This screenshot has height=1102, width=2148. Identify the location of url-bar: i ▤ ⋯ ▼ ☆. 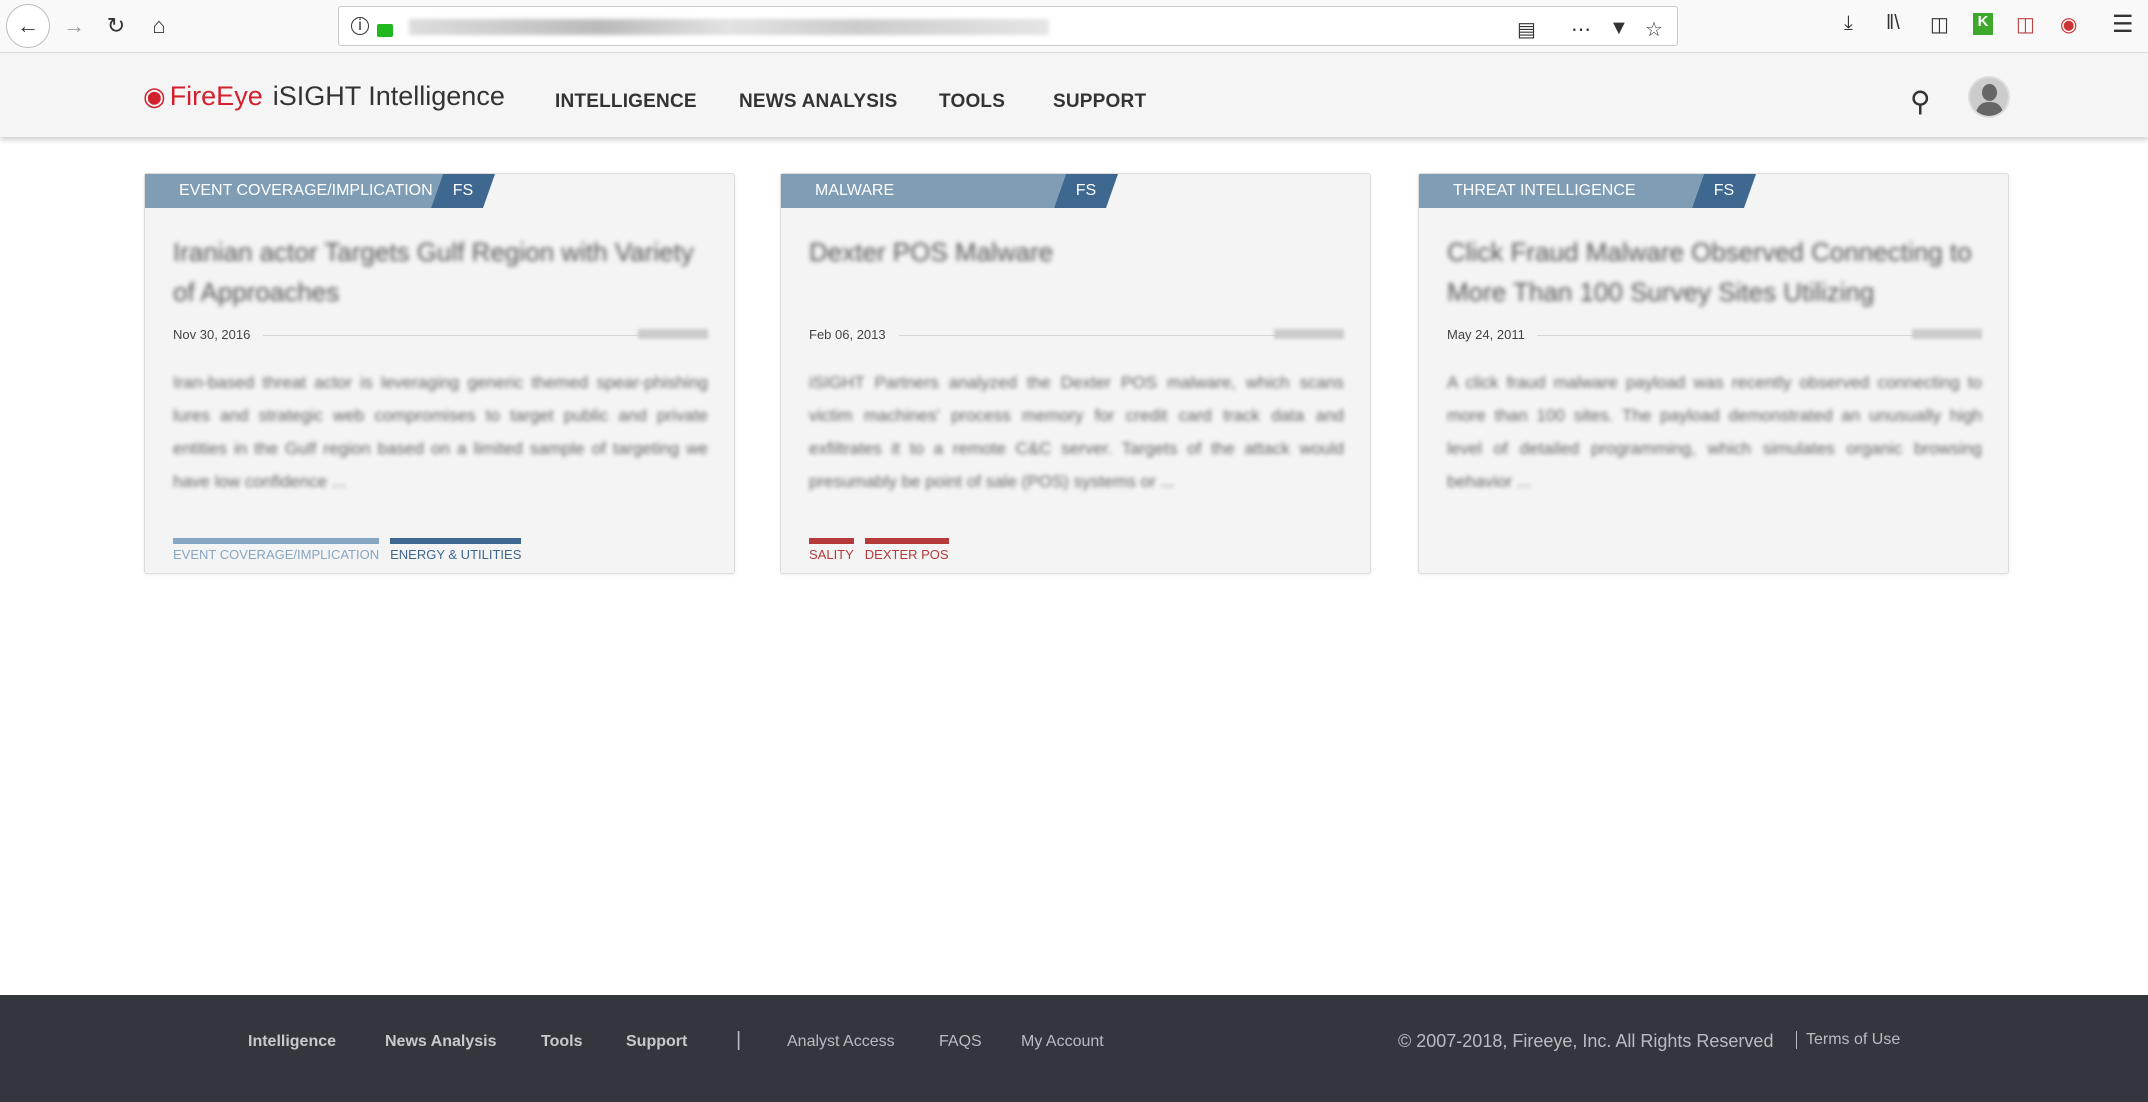
(1008, 26).